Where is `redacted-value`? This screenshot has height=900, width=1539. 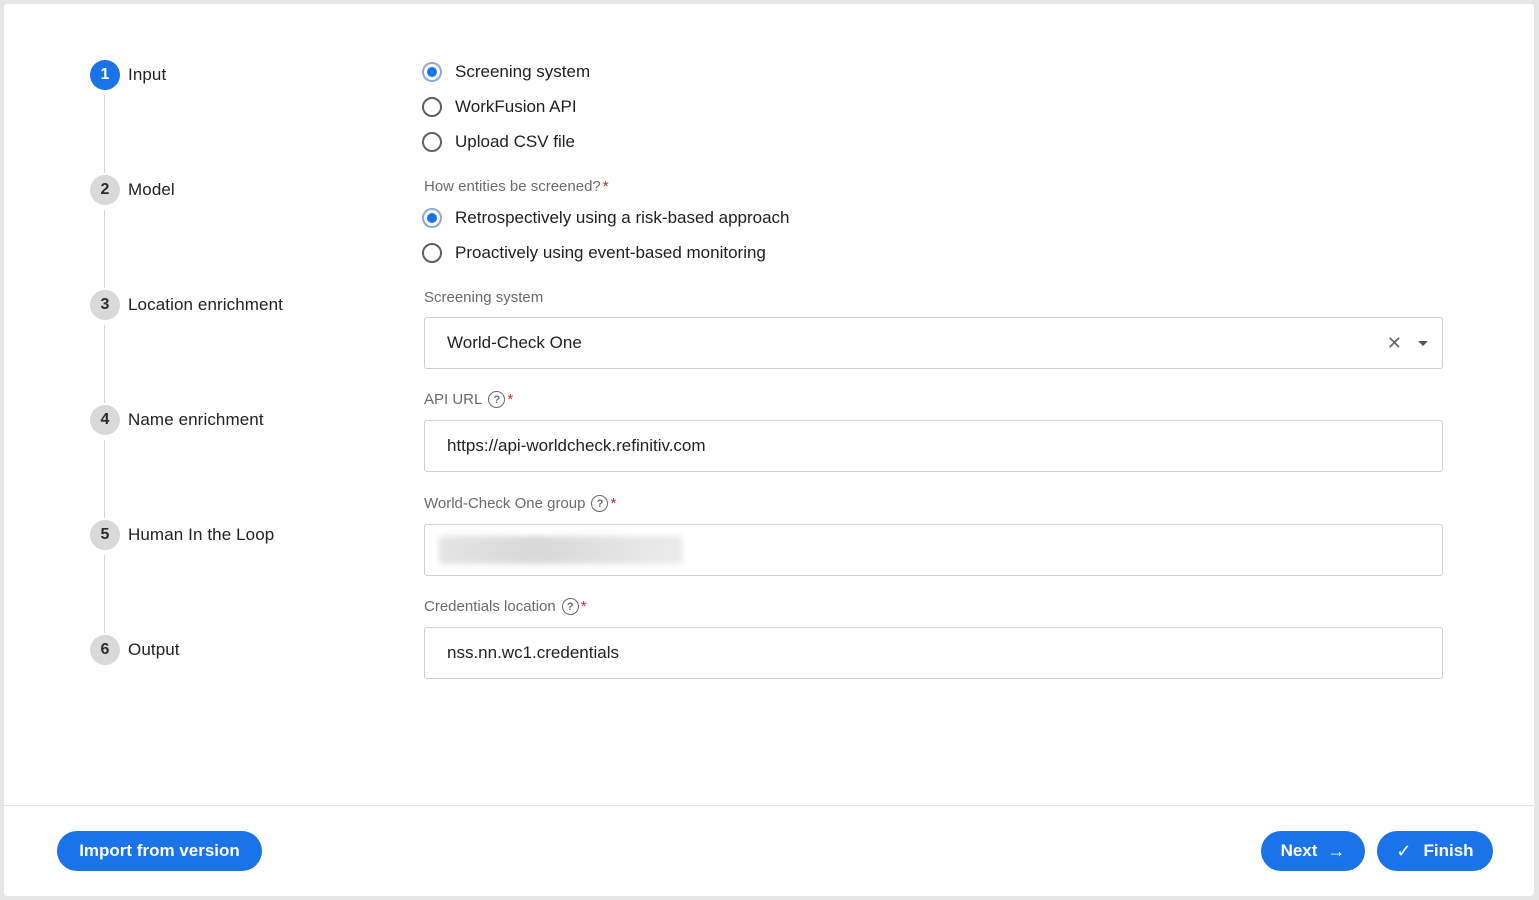 redacted-value is located at coordinates (561, 550).